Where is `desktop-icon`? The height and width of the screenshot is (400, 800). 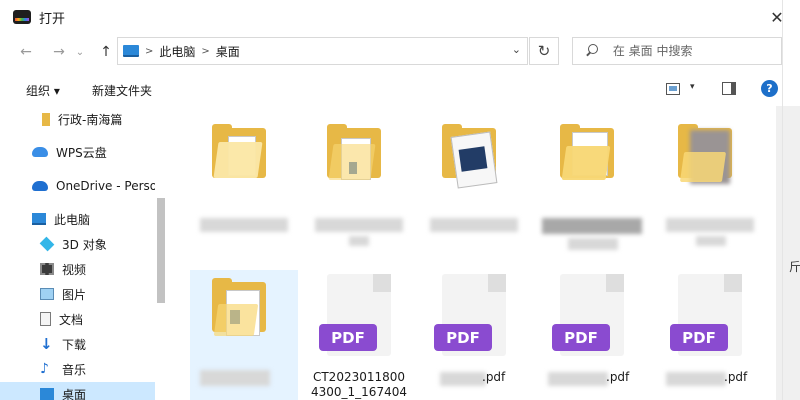
desktop-icon is located at coordinates (47, 394).